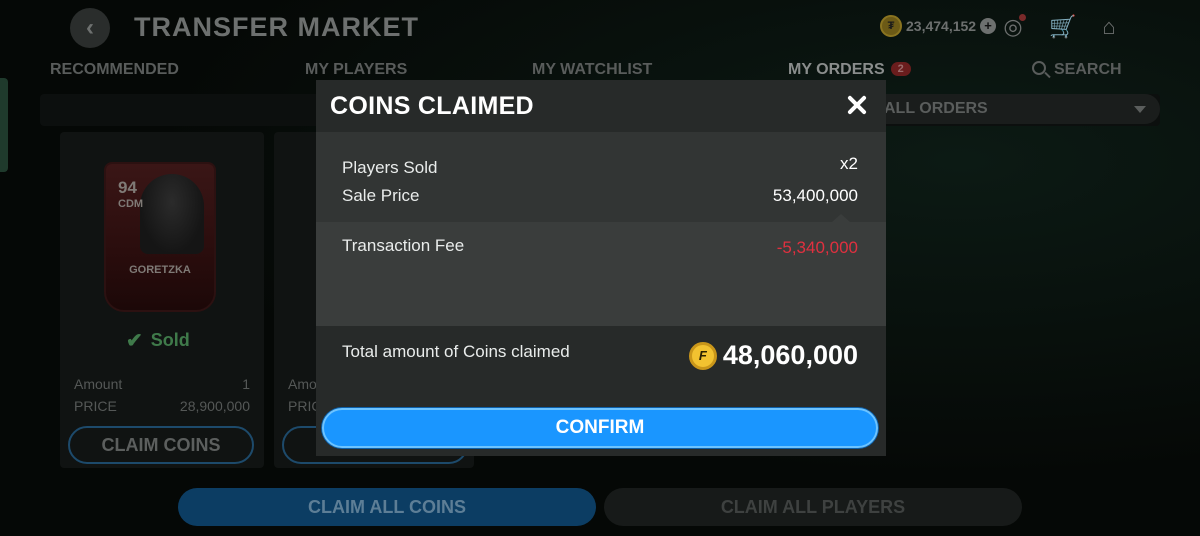 This screenshot has height=536, width=1200. I want to click on sold-status-label: Sold, so click(170, 340).